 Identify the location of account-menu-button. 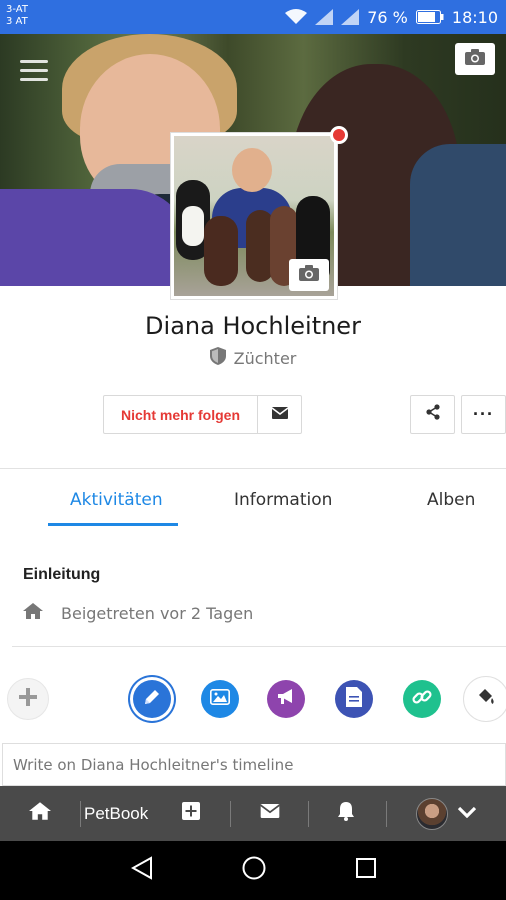
(467, 813).